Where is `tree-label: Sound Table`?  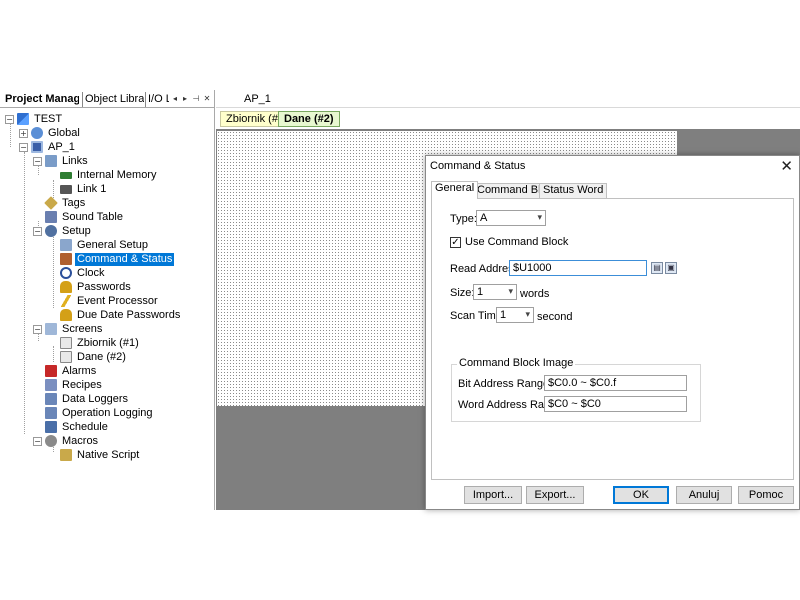 tree-label: Sound Table is located at coordinates (92, 216).